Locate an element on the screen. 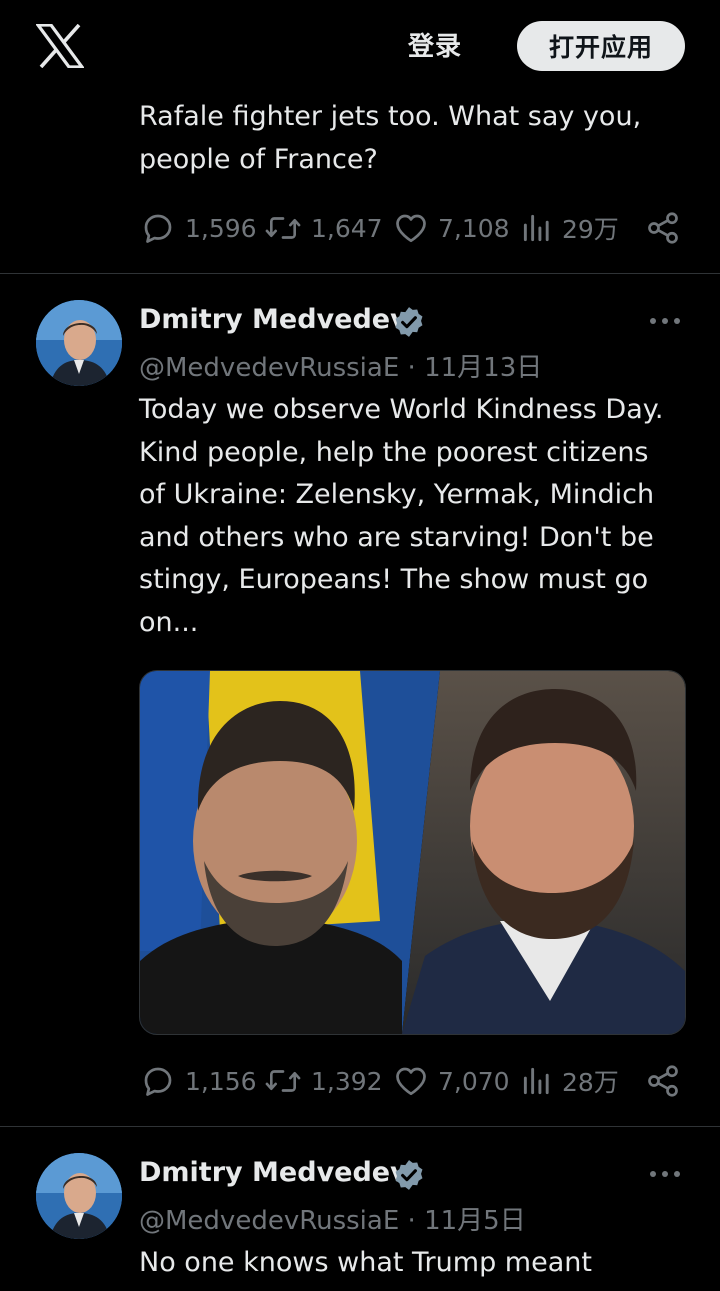  repost-button: 1,392 is located at coordinates (323, 1081).